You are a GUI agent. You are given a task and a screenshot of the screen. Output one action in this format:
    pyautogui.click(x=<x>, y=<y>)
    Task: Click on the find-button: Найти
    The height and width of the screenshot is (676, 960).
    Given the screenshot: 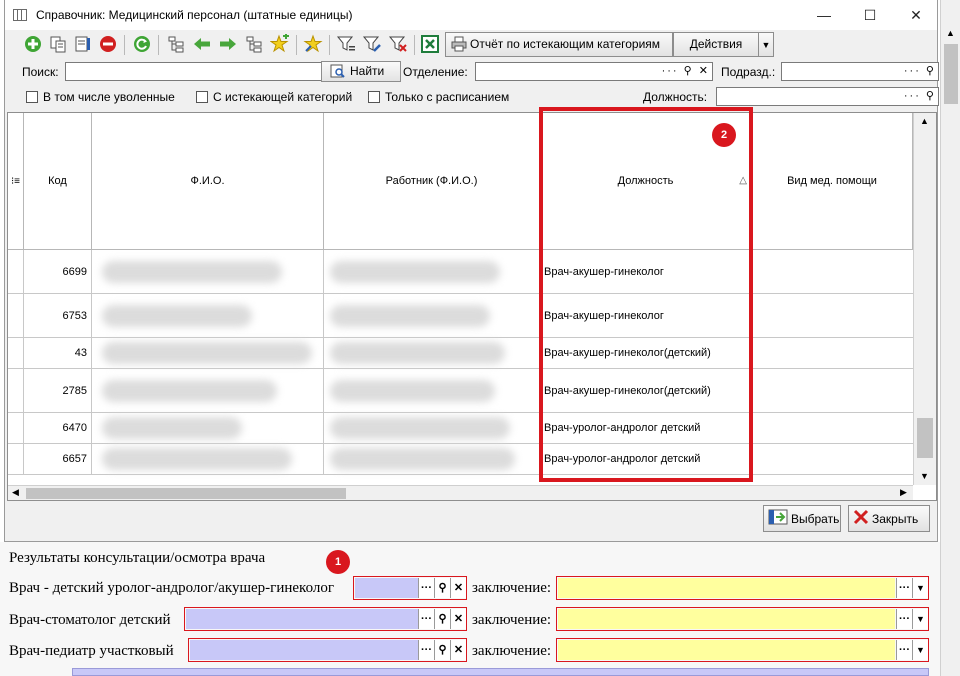 What is the action you would take?
    pyautogui.click(x=361, y=71)
    